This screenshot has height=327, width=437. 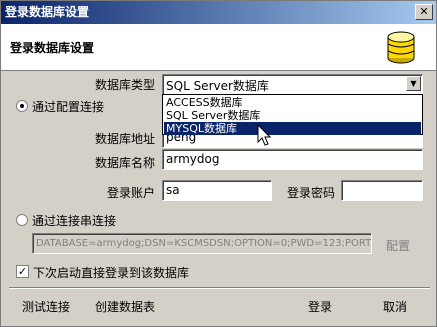 I want to click on account-label: 登录账户, so click(x=131, y=193).